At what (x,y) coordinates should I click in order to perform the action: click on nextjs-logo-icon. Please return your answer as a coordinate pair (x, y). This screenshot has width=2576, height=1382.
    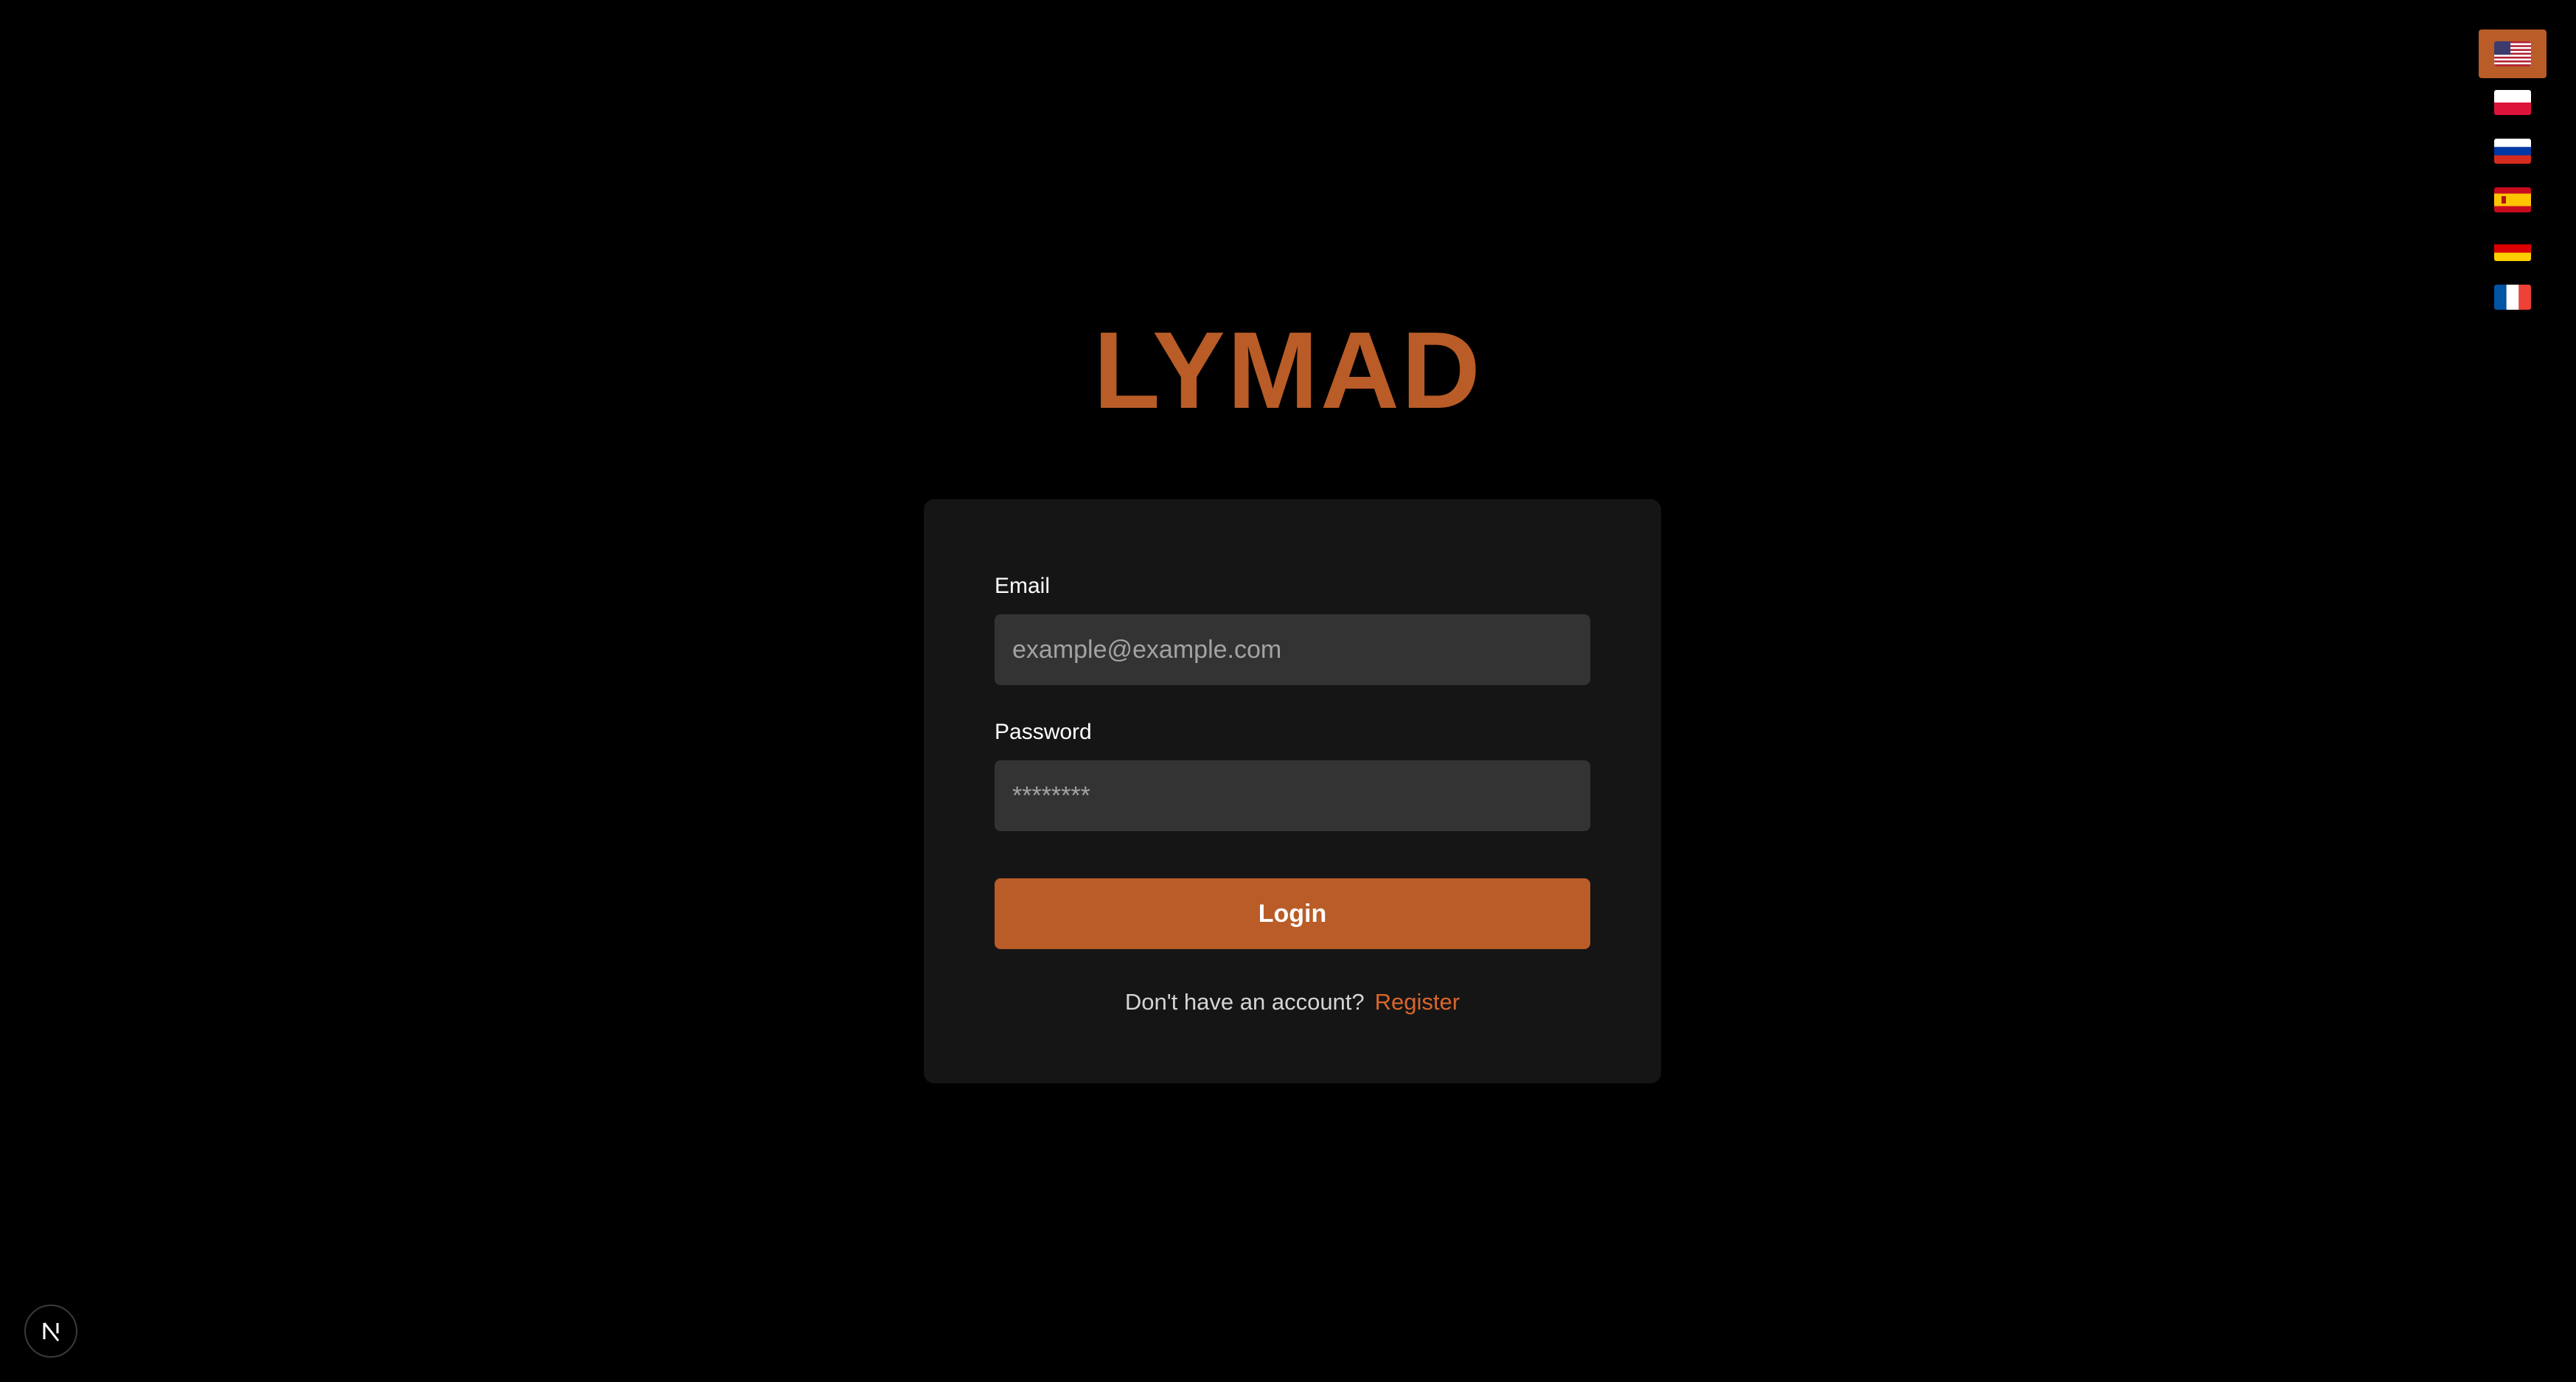
    Looking at the image, I should click on (52, 1331).